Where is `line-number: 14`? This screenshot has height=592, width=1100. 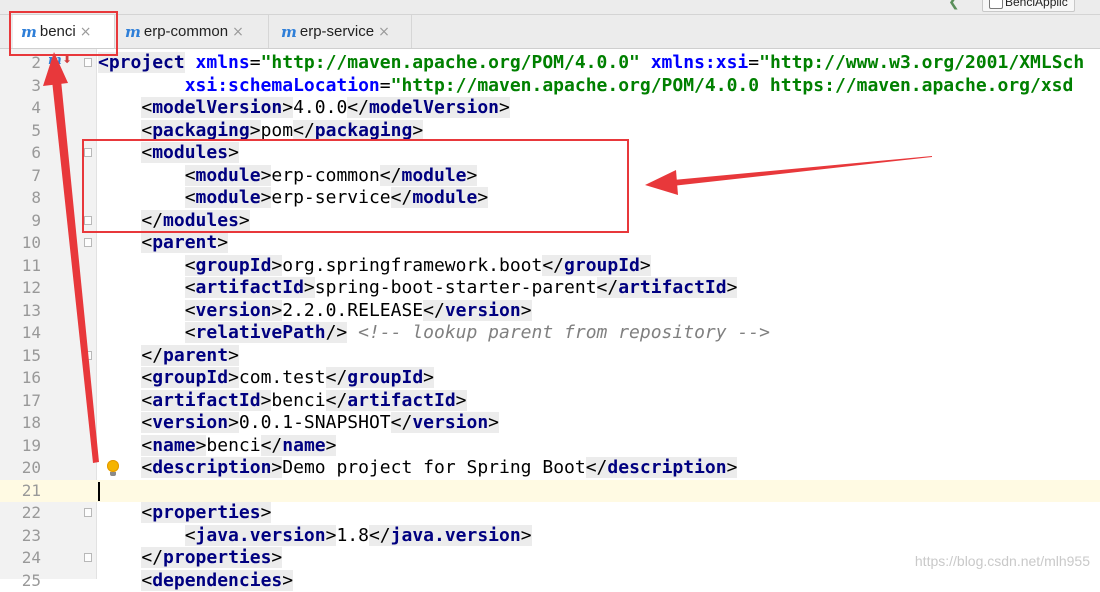 line-number: 14 is located at coordinates (20, 333).